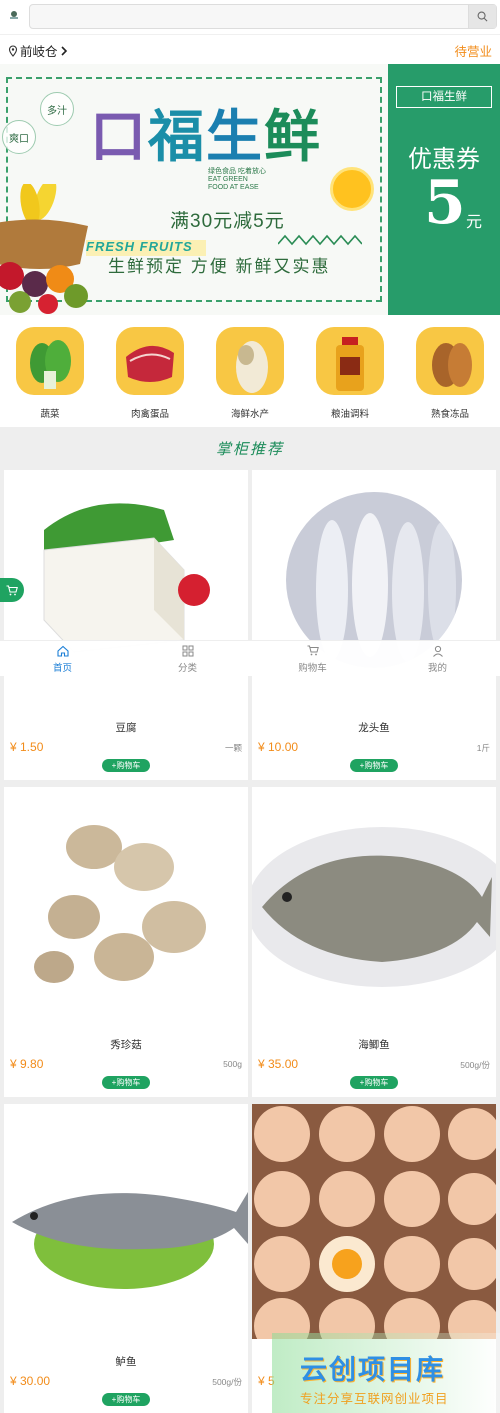 The image size is (500, 1413). I want to click on category-seafood: 海鲜水产, so click(250, 371).